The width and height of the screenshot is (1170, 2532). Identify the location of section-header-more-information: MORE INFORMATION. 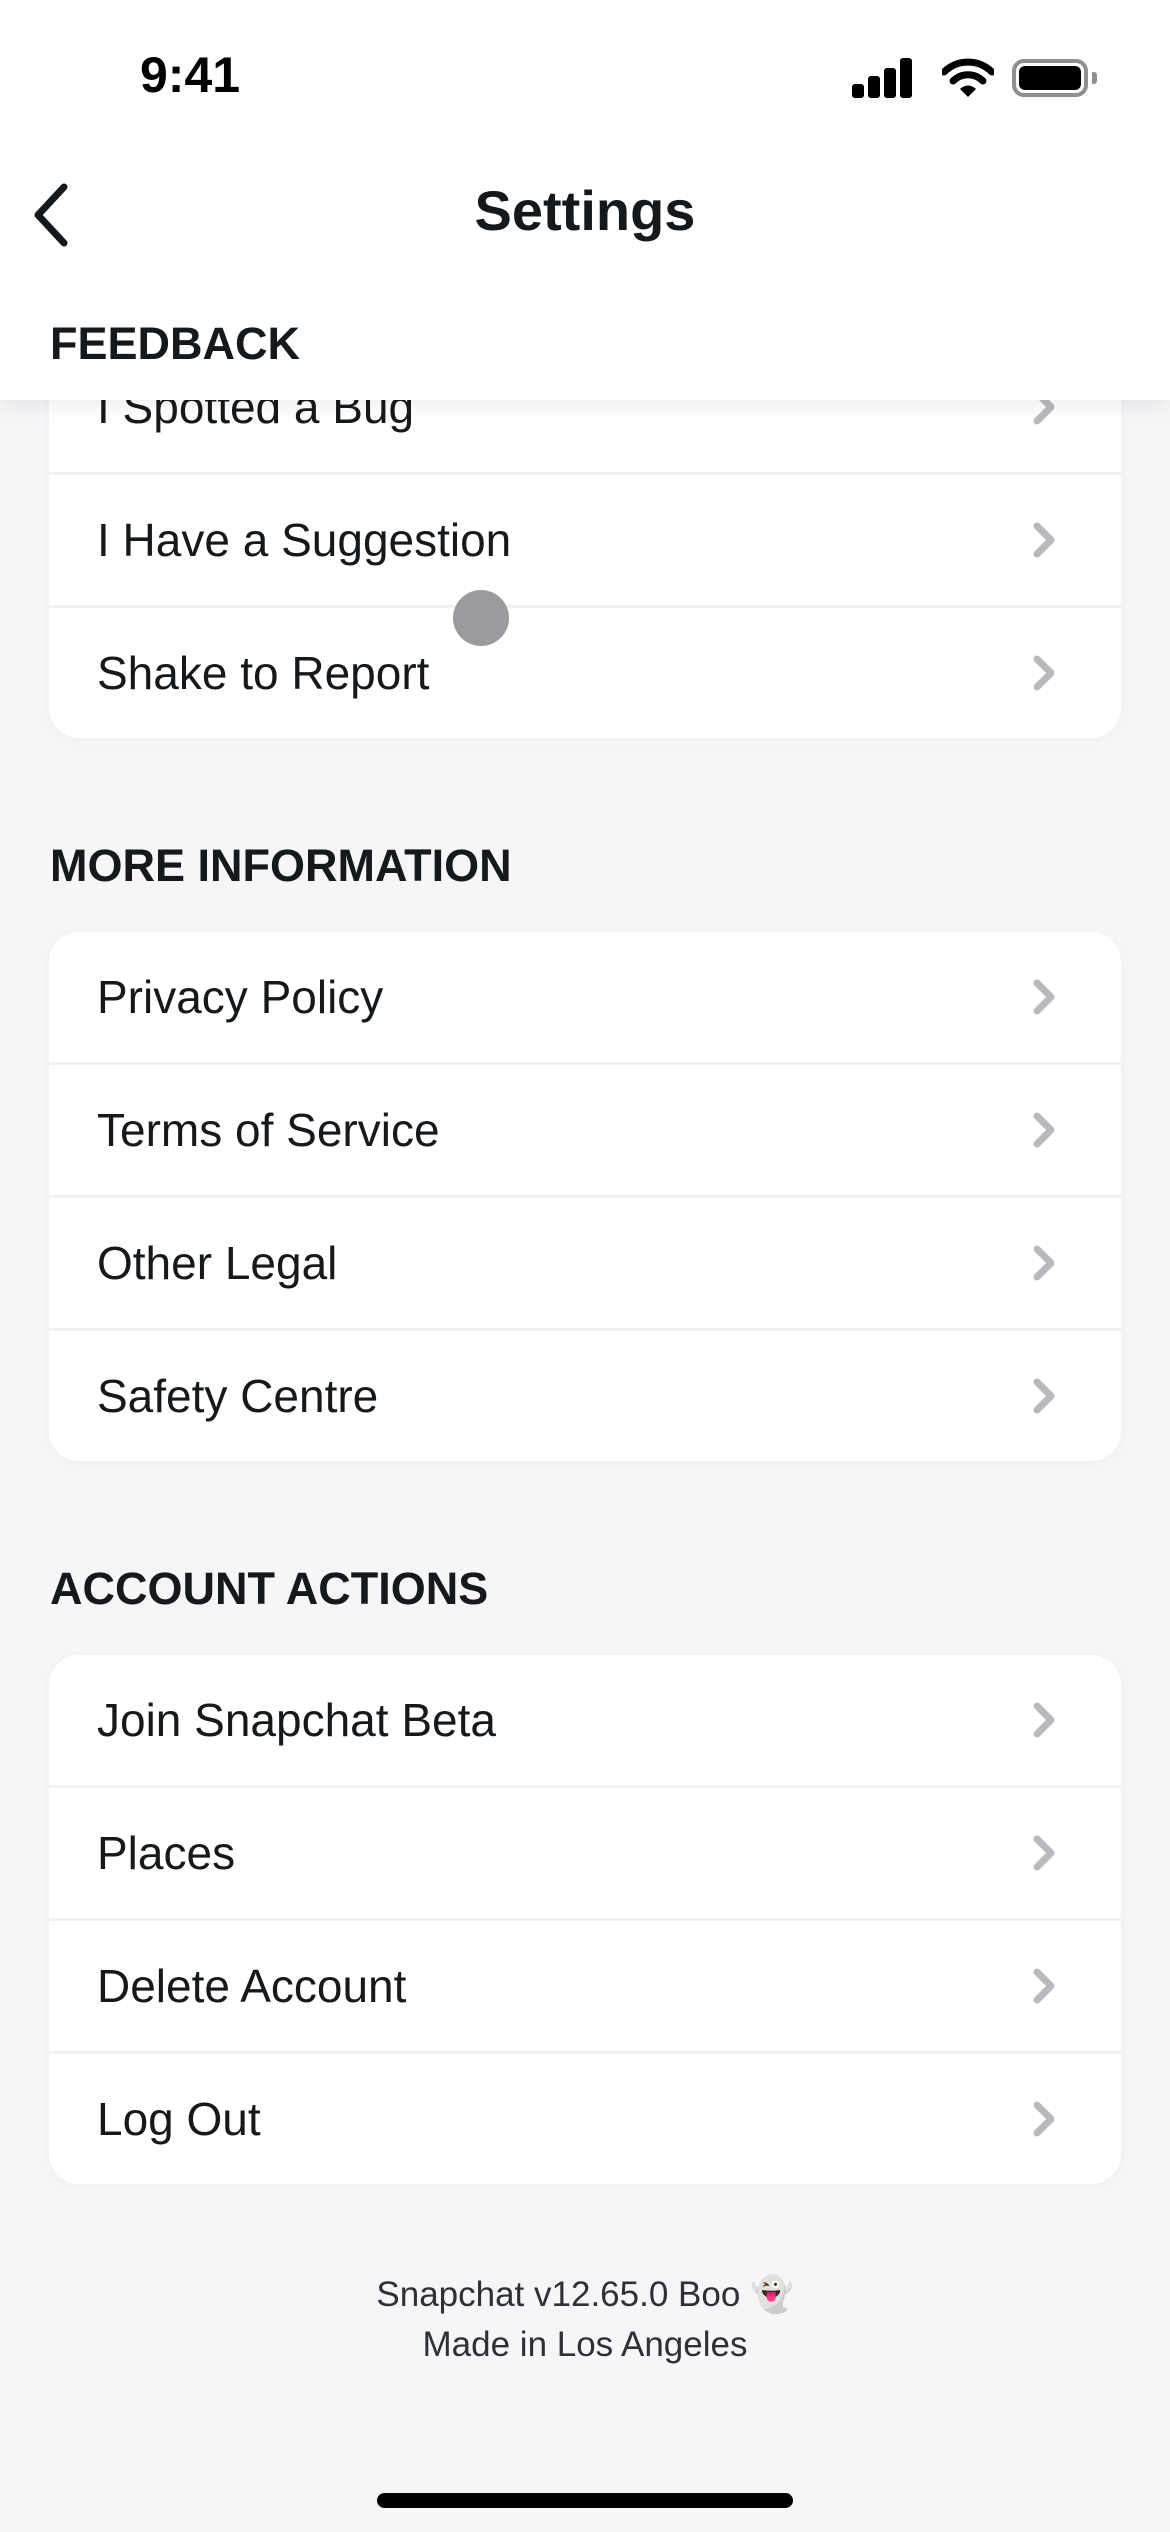
(281, 865).